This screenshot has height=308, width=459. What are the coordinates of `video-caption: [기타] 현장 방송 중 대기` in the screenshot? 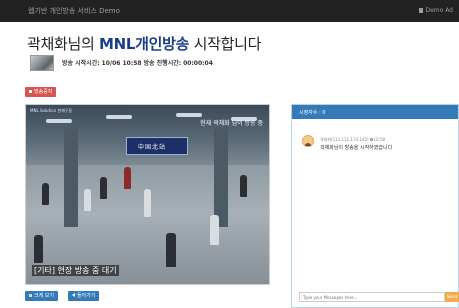 It's located at (75, 270).